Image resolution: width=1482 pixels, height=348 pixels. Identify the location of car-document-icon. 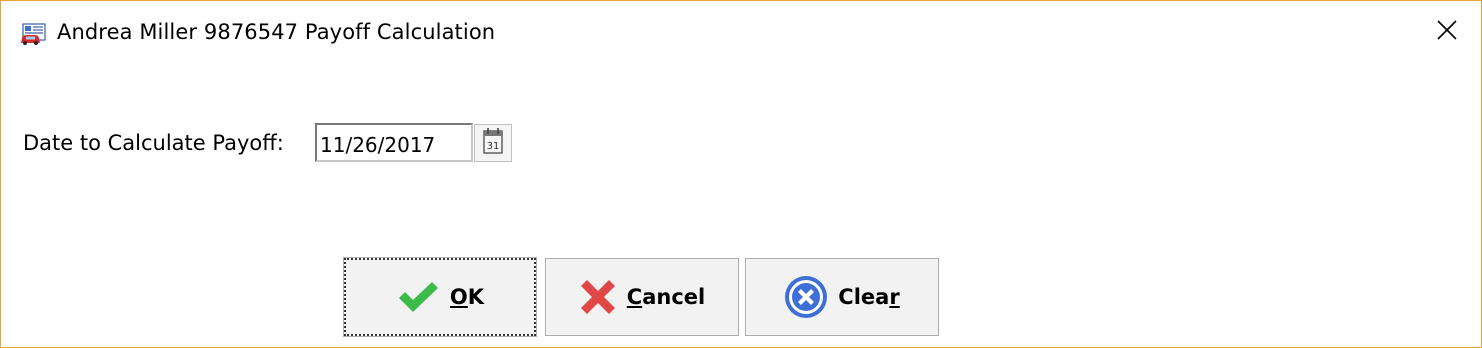
(34, 34).